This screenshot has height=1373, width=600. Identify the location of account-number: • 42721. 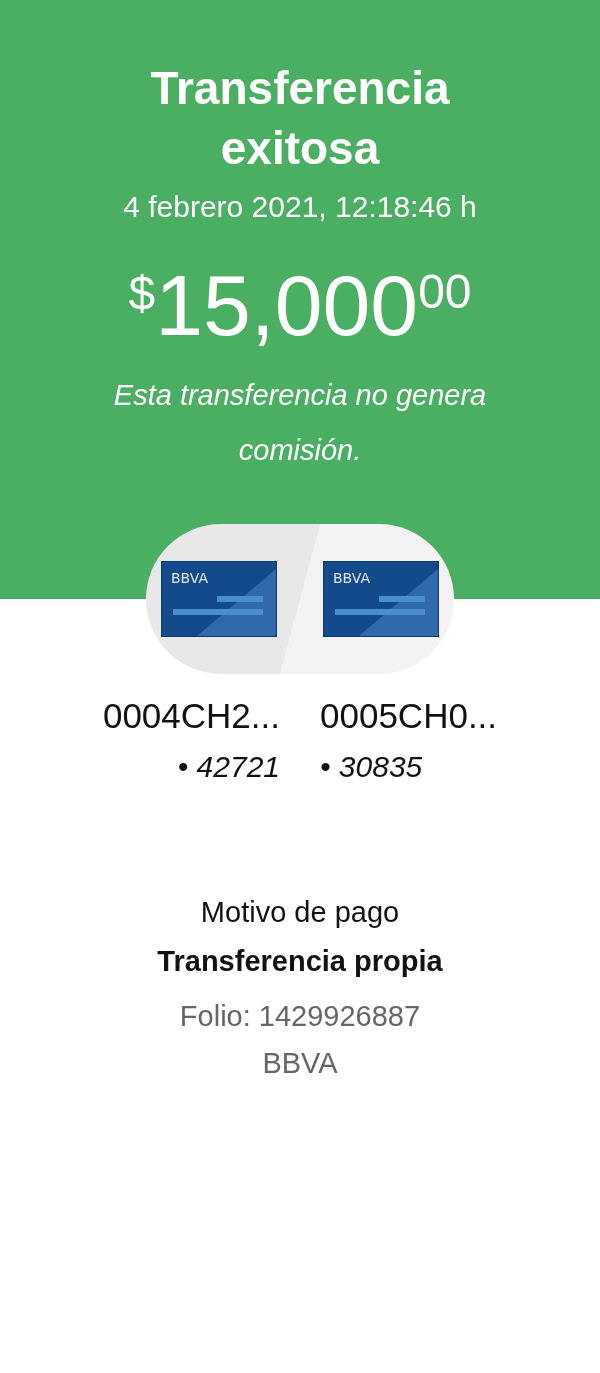
(228, 767).